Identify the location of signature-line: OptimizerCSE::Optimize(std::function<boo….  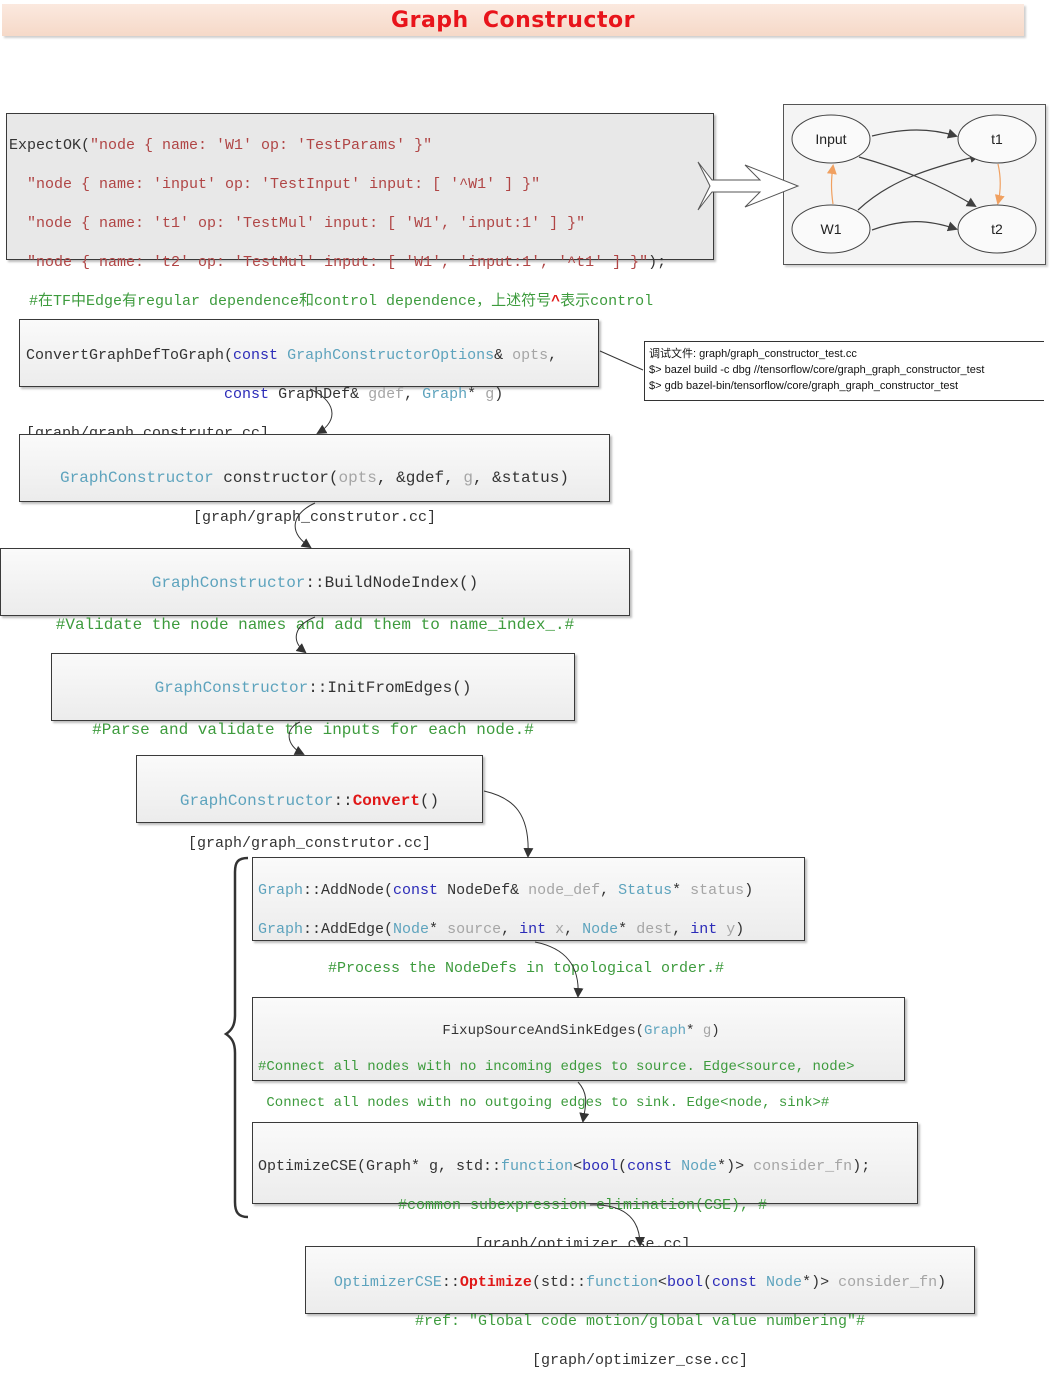
(640, 1283).